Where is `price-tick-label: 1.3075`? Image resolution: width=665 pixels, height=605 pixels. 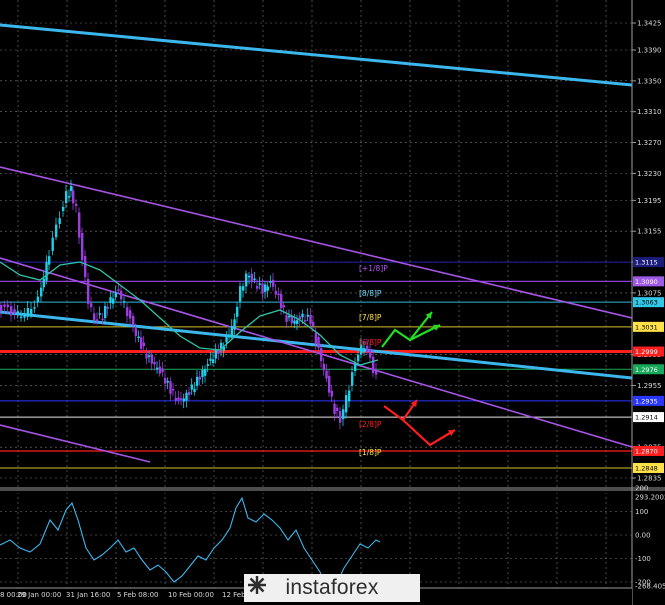 price-tick-label: 1.3075 is located at coordinates (649, 293).